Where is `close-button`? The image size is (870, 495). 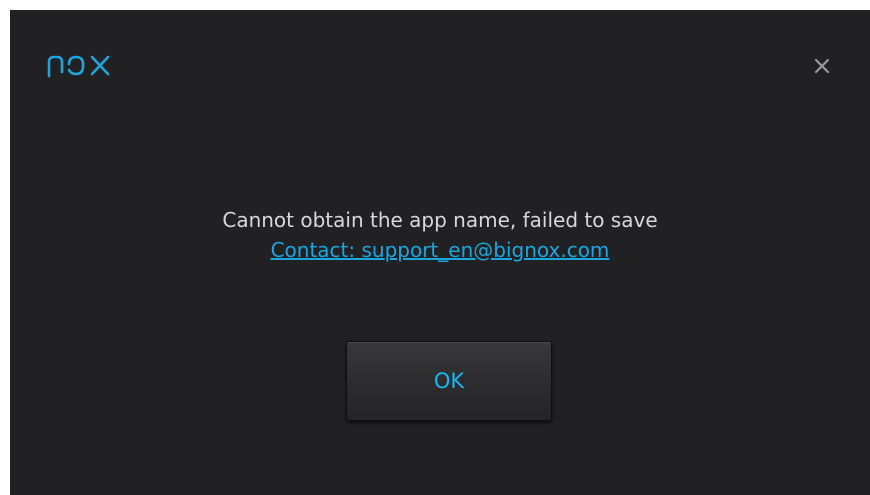
close-button is located at coordinates (822, 66).